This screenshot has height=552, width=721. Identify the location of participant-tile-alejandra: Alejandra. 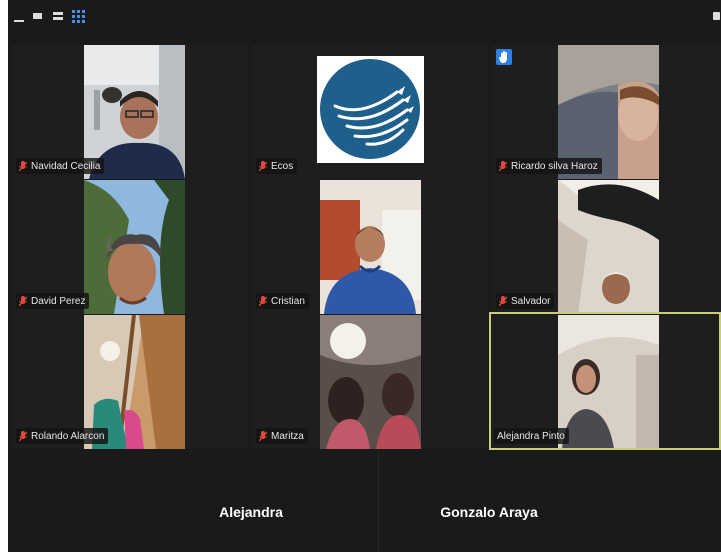
(251, 512).